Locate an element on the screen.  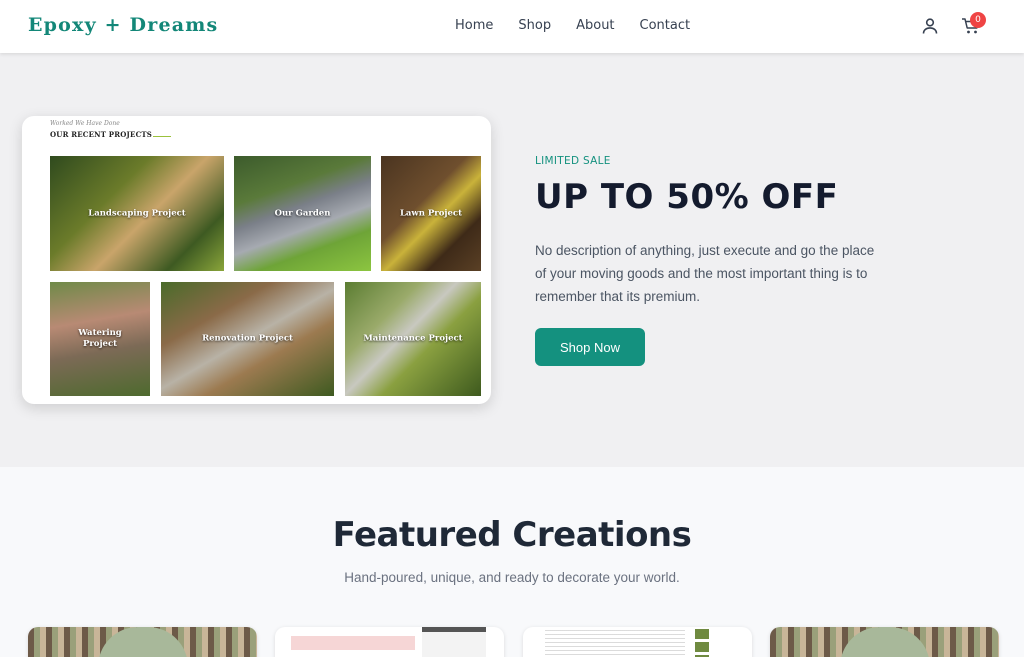
shop-now-button: Shop Now is located at coordinates (590, 347).